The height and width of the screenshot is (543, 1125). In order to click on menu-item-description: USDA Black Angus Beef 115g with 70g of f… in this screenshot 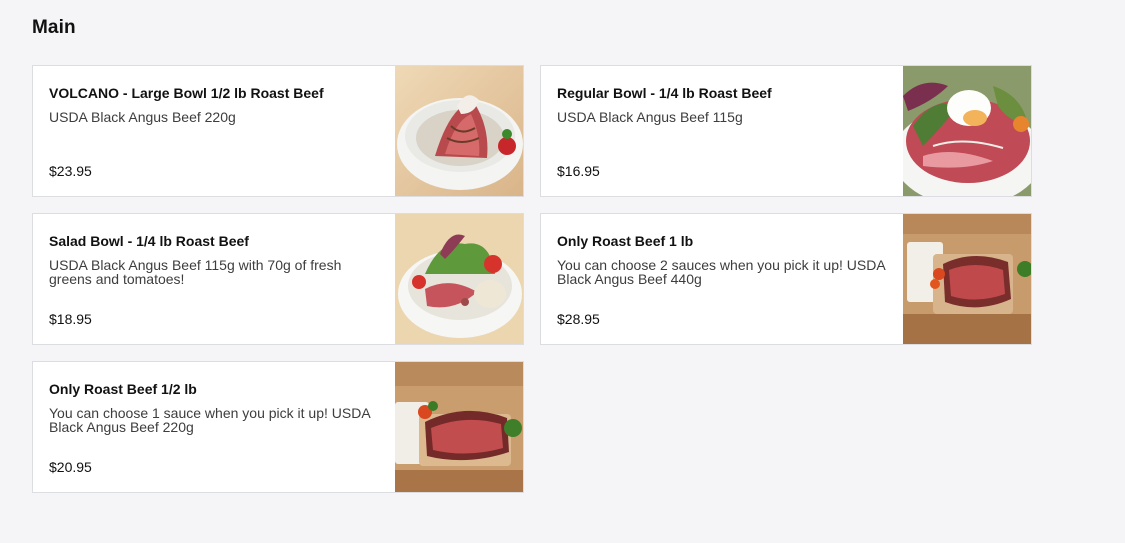, I will do `click(195, 272)`.